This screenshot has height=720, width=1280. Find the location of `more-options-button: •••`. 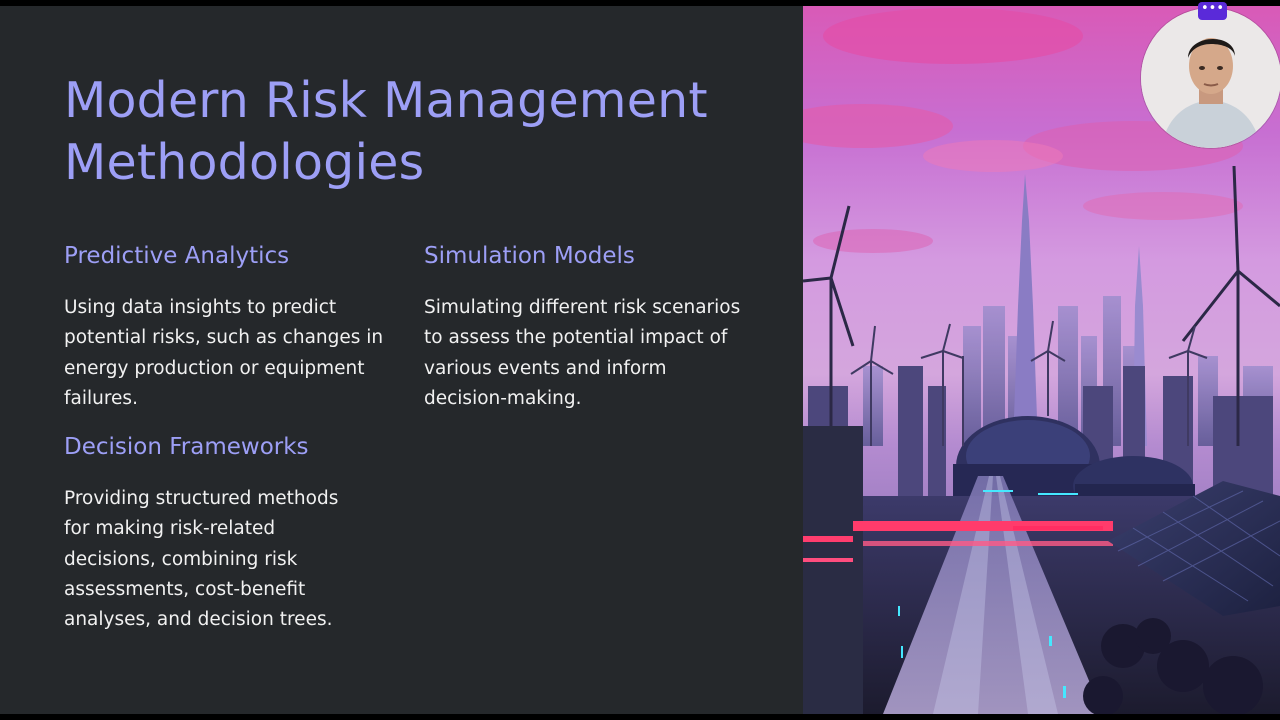

more-options-button: ••• is located at coordinates (1212, 11).